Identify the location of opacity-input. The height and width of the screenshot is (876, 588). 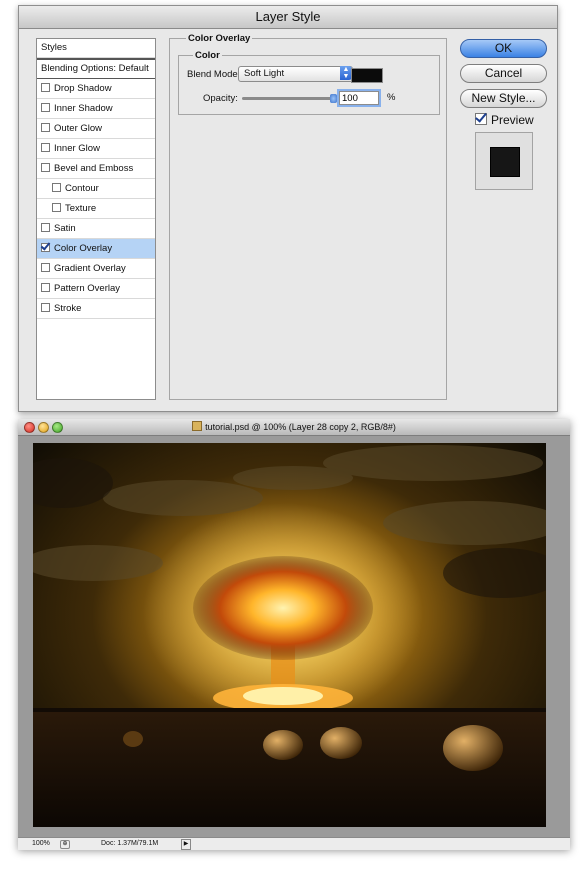
(359, 98).